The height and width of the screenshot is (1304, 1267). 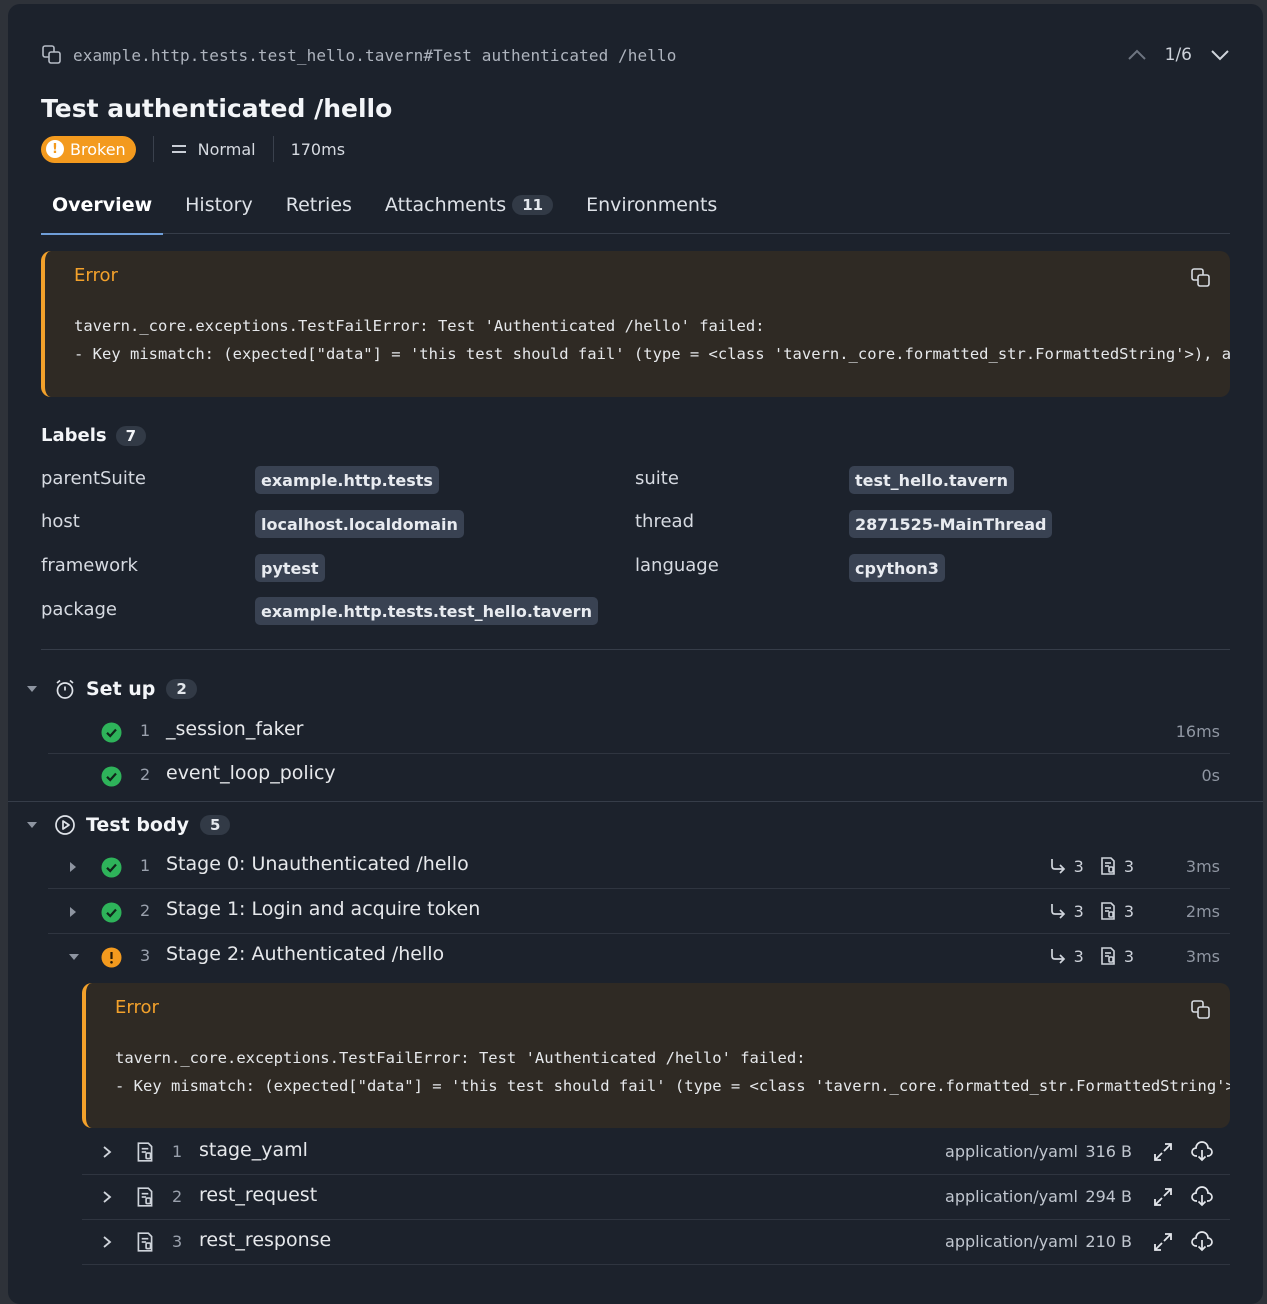 I want to click on step-name: Stage 2: Authenticated /hello, so click(x=305, y=954).